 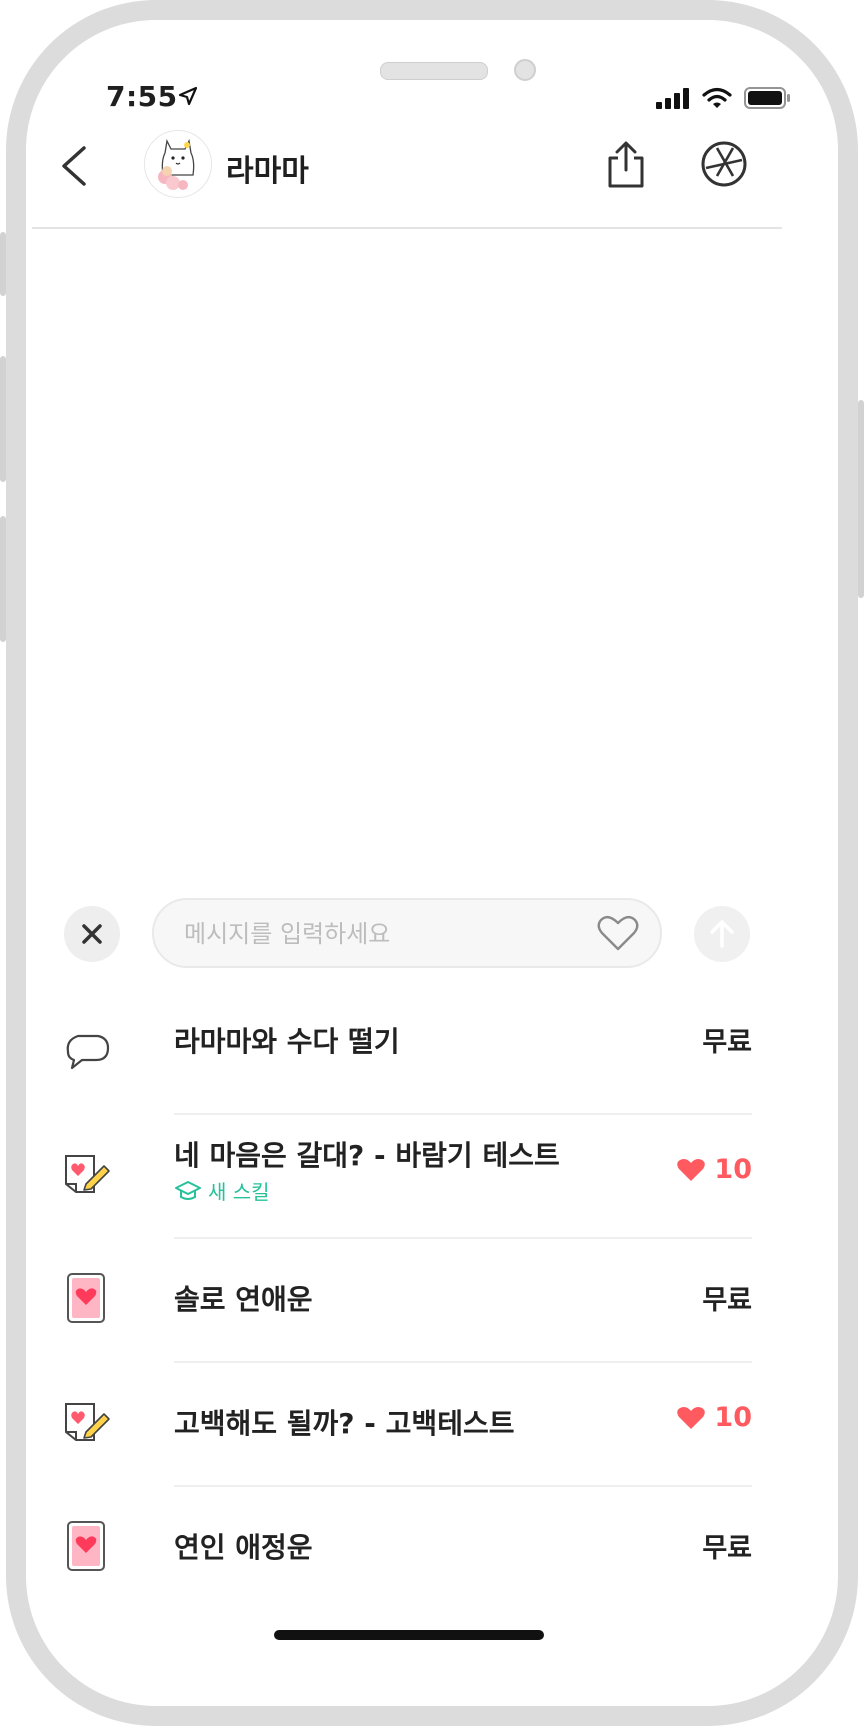 What do you see at coordinates (525, 70) in the screenshot?
I see `front-camera` at bounding box center [525, 70].